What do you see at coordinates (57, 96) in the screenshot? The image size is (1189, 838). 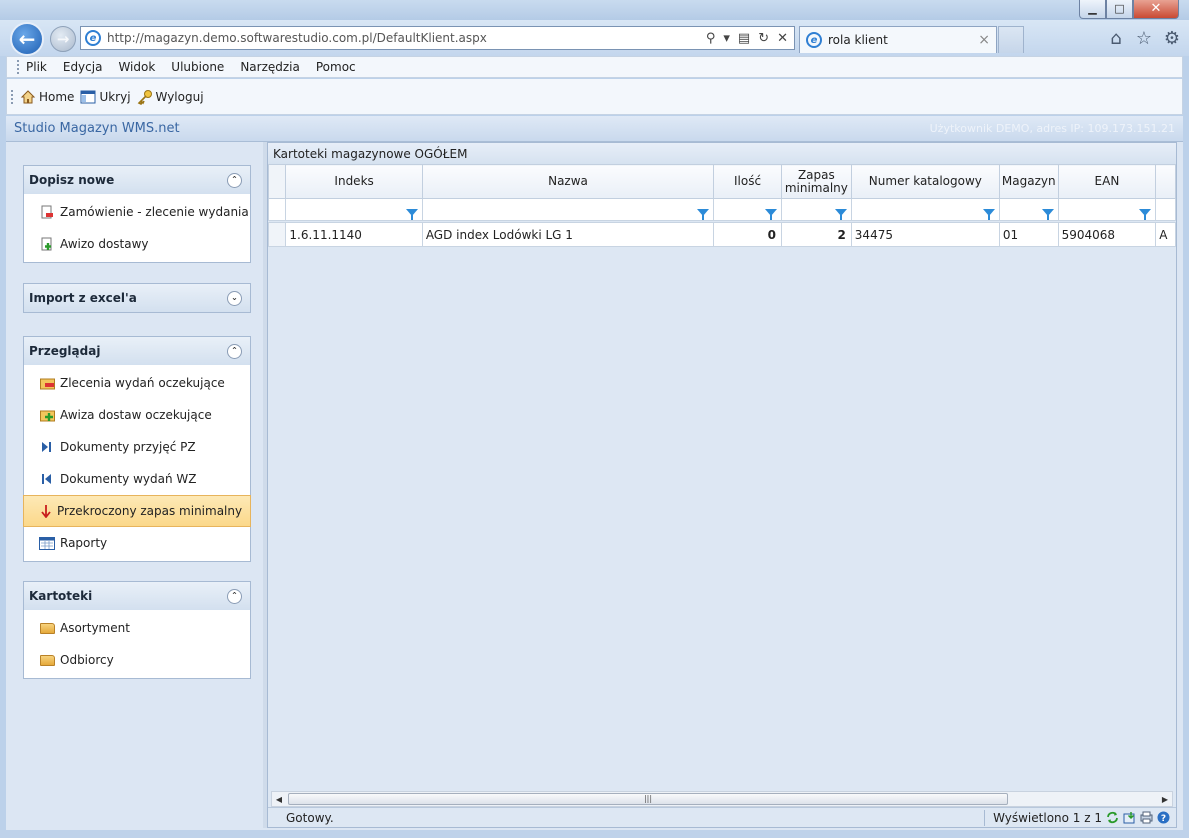 I see `home-label: Home` at bounding box center [57, 96].